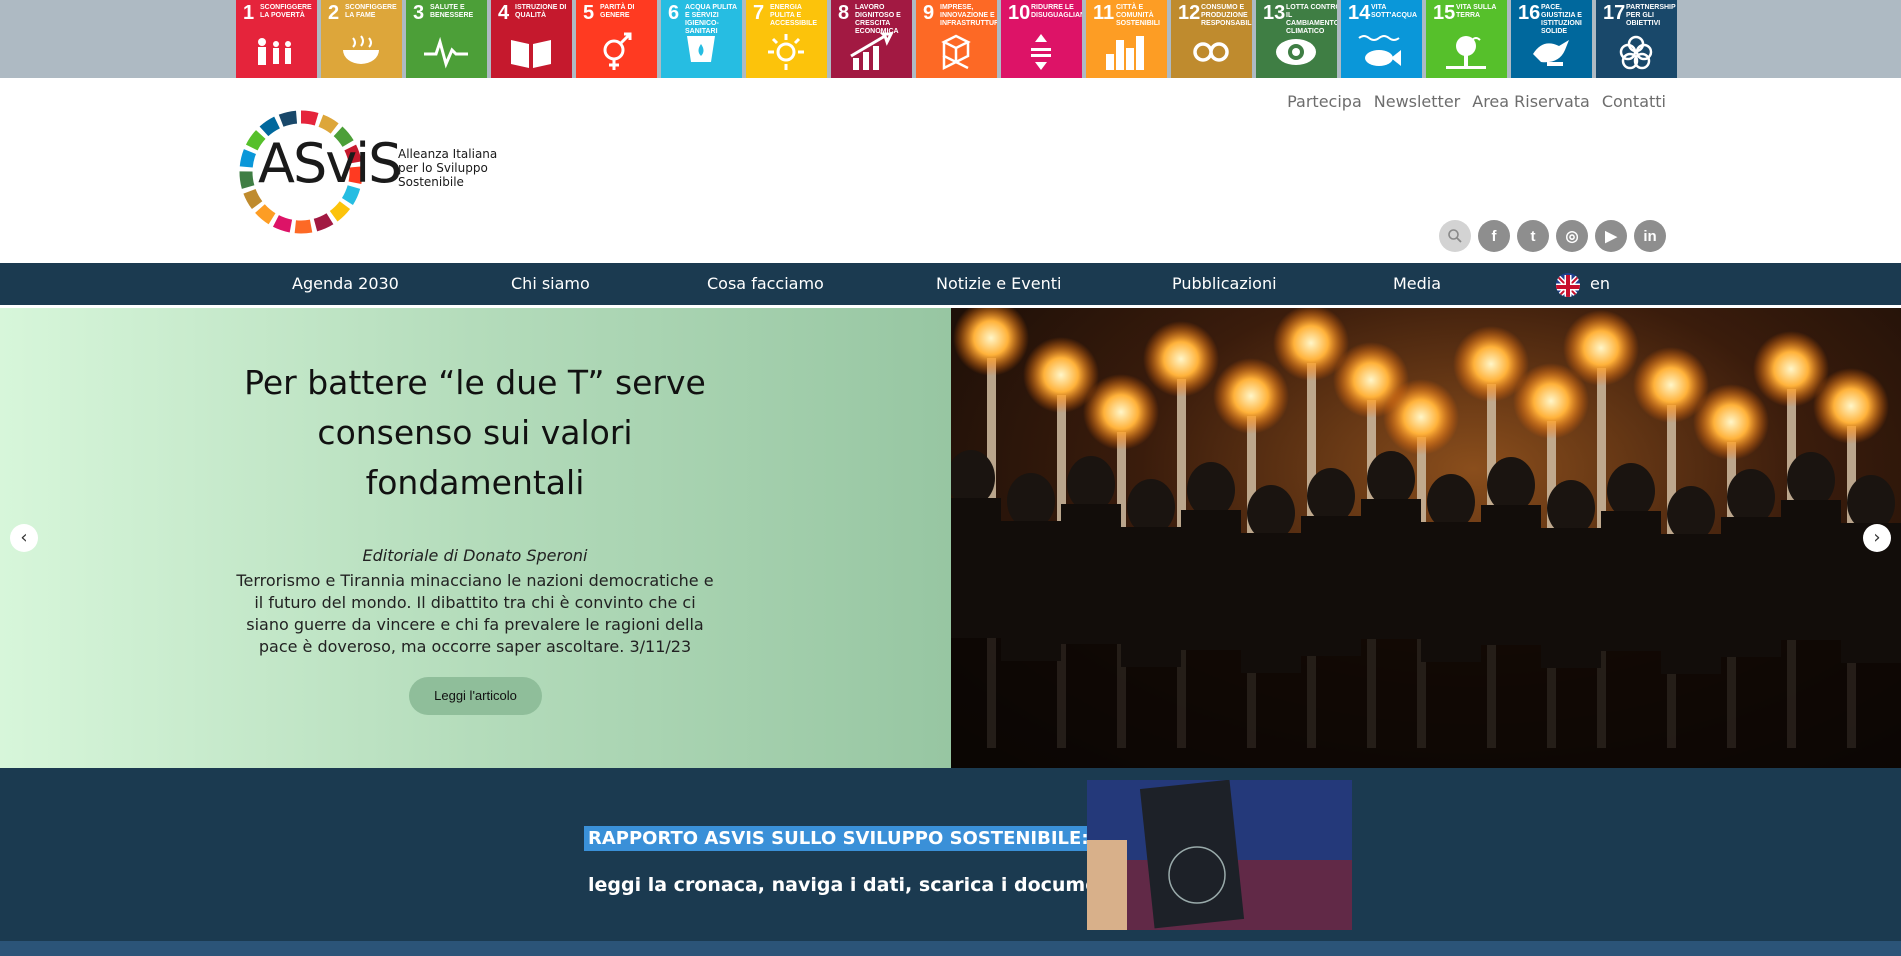 The height and width of the screenshot is (956, 1901). What do you see at coordinates (1529, 13) in the screenshot?
I see `sdg-number: 16` at bounding box center [1529, 13].